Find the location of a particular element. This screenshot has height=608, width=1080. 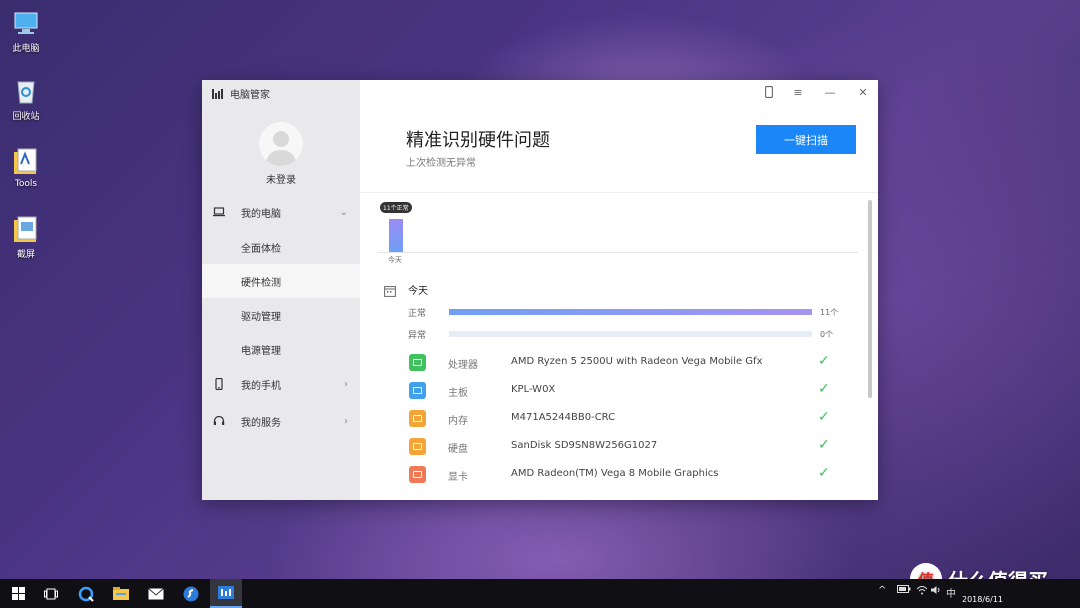

sidebar-item-label: 驱动管理 is located at coordinates (261, 317).